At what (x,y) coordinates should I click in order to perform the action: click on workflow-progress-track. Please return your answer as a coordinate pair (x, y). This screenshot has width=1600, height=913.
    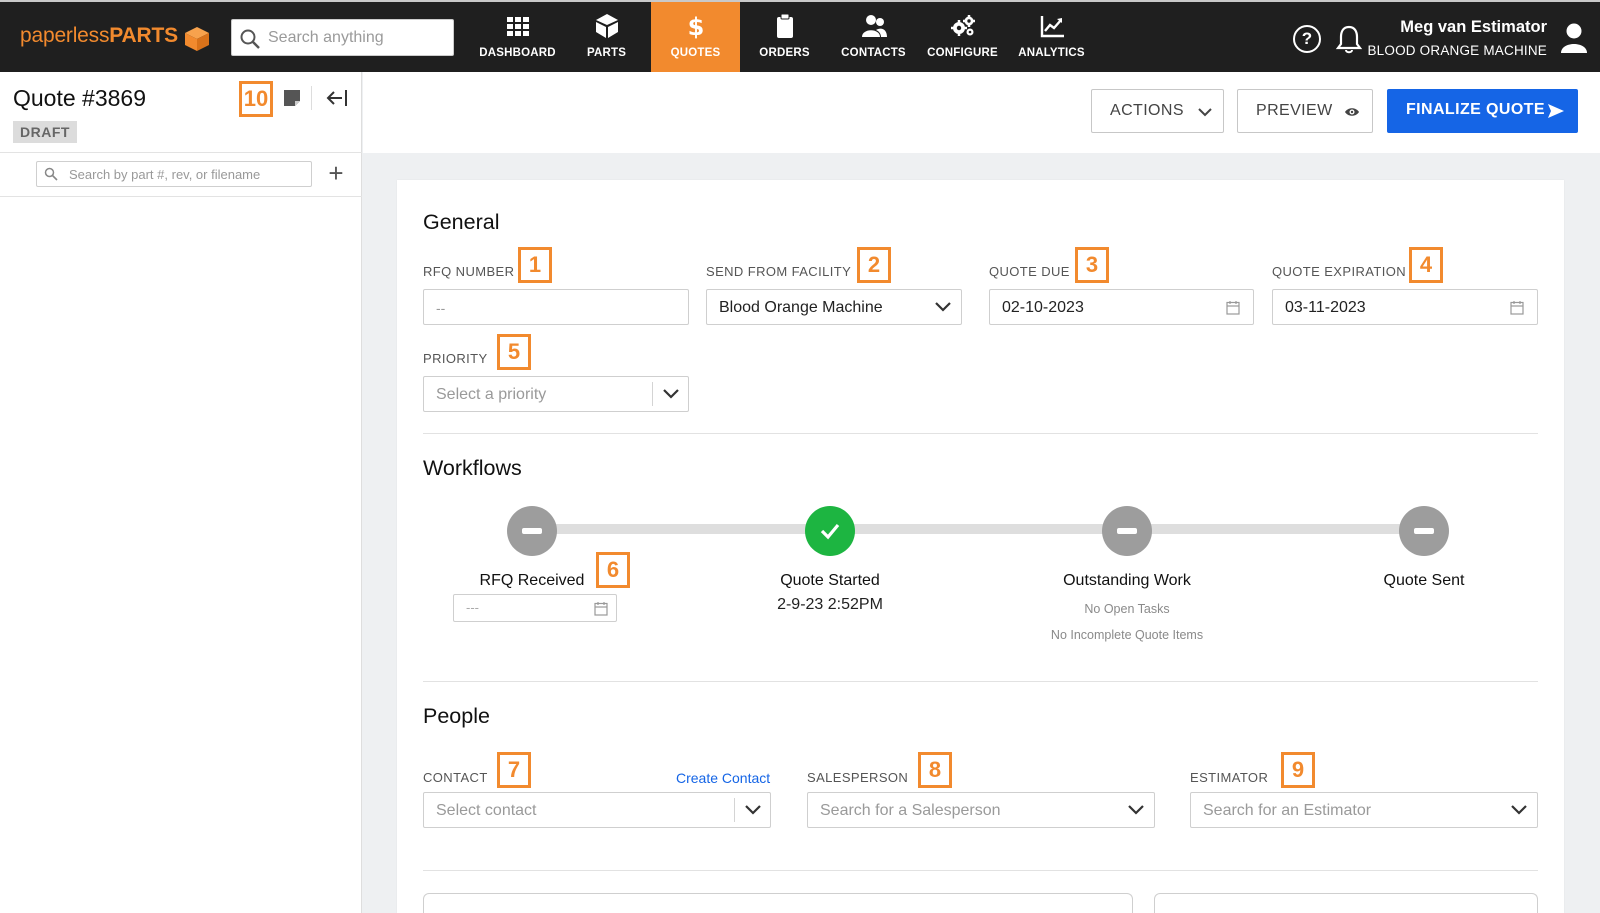
    Looking at the image, I should click on (978, 529).